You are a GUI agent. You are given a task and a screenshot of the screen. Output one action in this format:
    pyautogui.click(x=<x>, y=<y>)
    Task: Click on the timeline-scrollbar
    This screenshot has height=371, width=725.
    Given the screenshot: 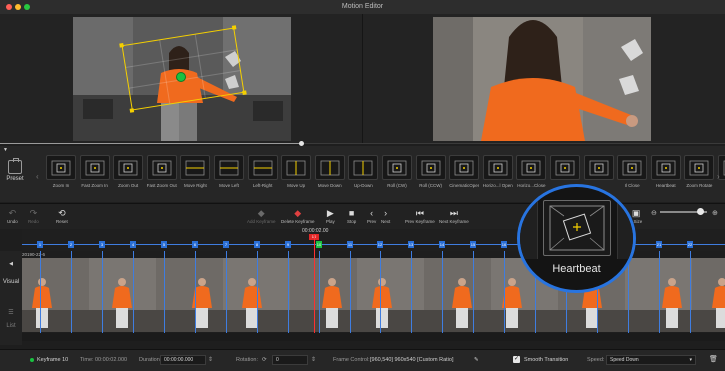 What is the action you would take?
    pyautogui.click(x=373, y=337)
    